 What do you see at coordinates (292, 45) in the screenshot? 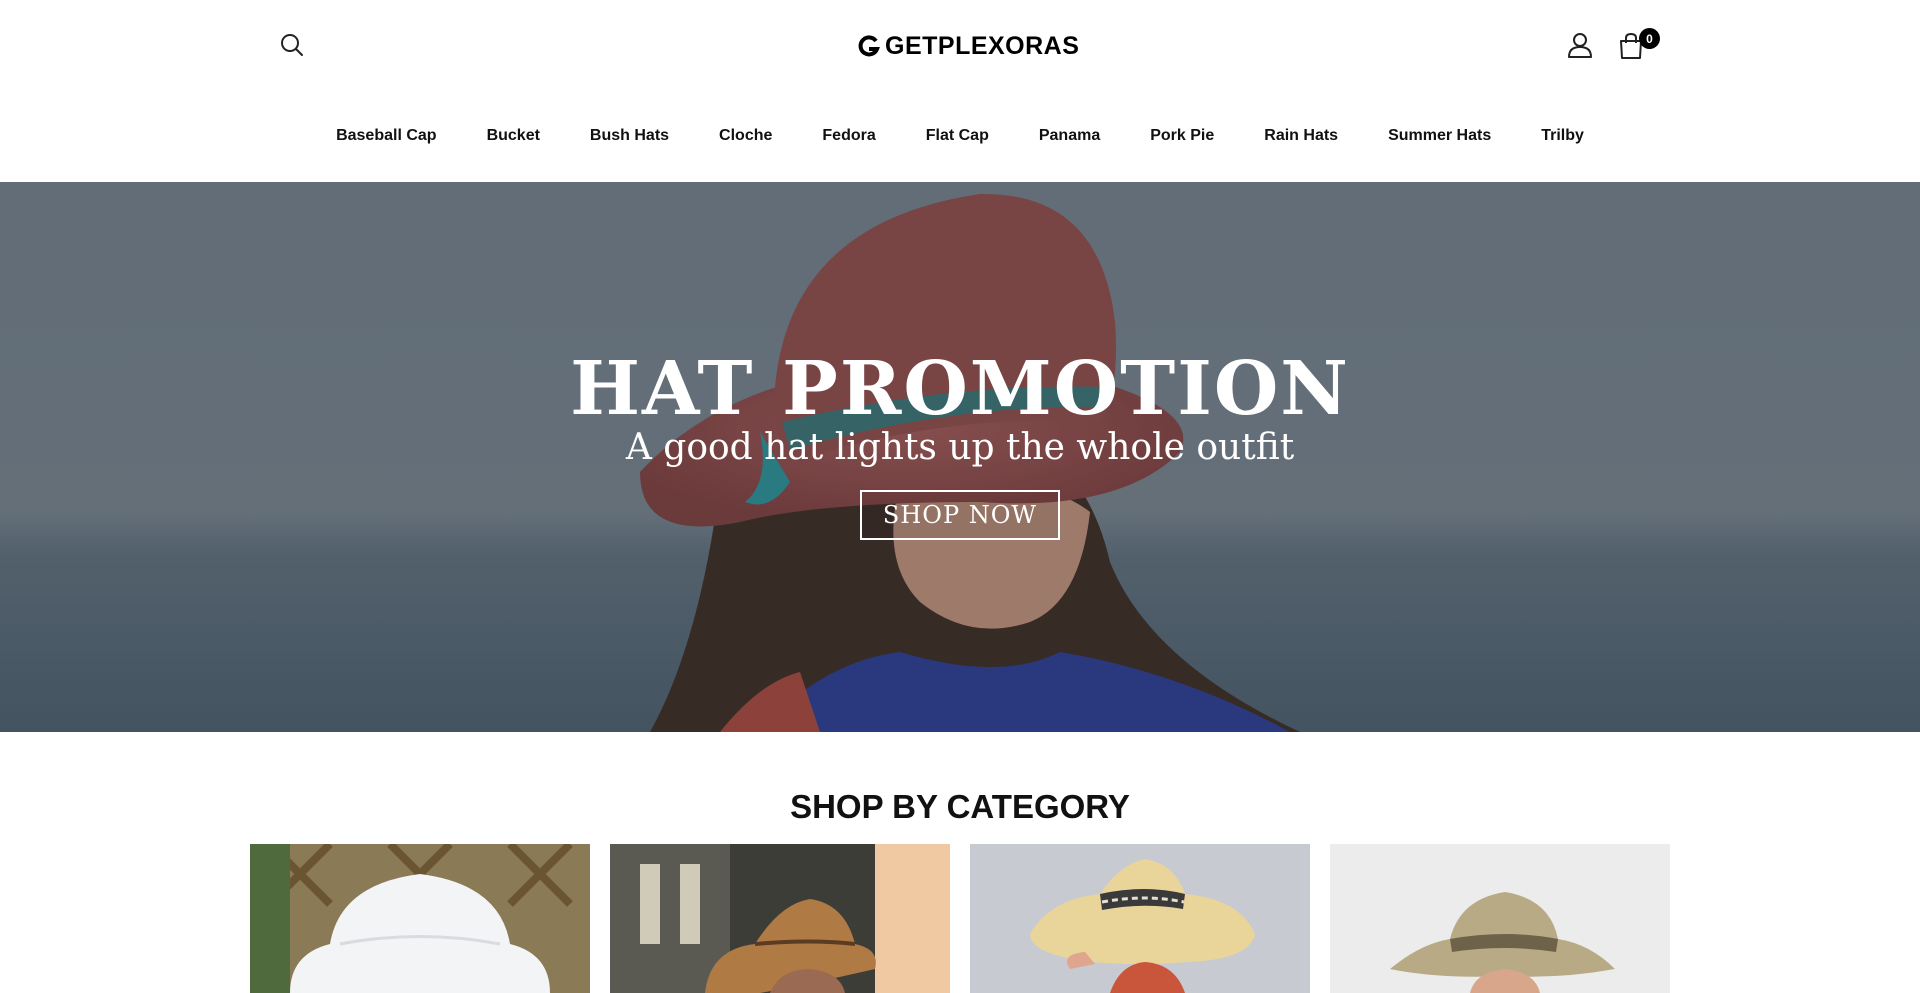
I see `search-icon` at bounding box center [292, 45].